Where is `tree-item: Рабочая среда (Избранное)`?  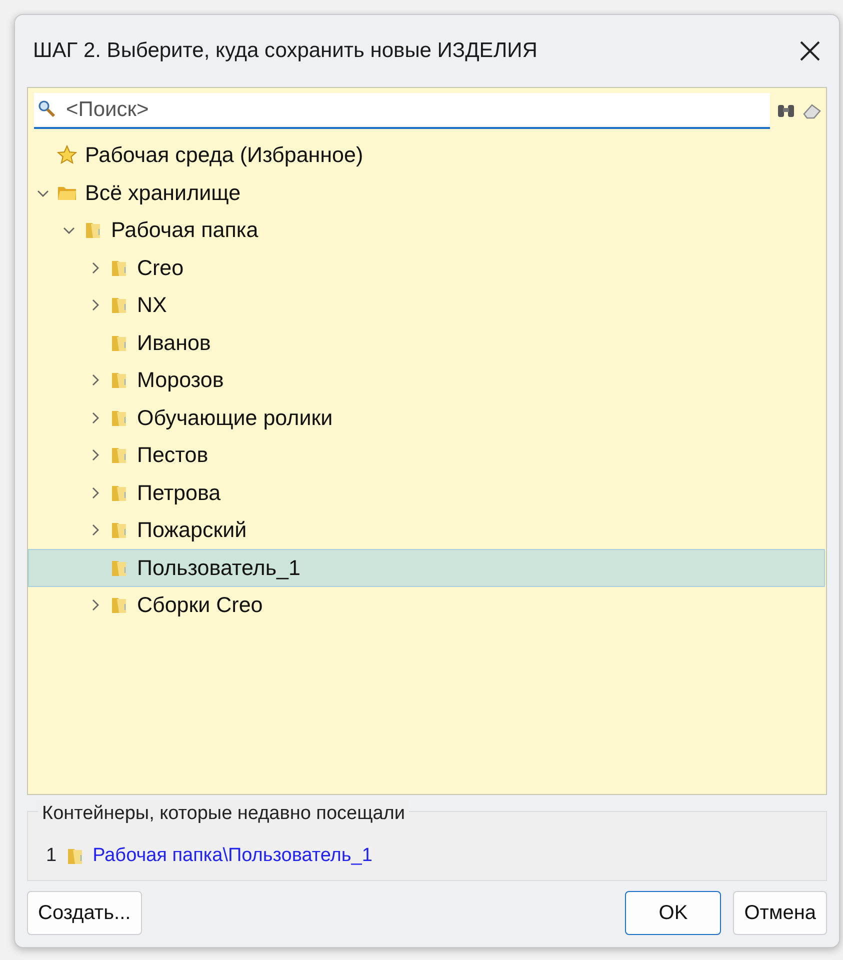 tree-item: Рабочая среда (Избранное) is located at coordinates (426, 155).